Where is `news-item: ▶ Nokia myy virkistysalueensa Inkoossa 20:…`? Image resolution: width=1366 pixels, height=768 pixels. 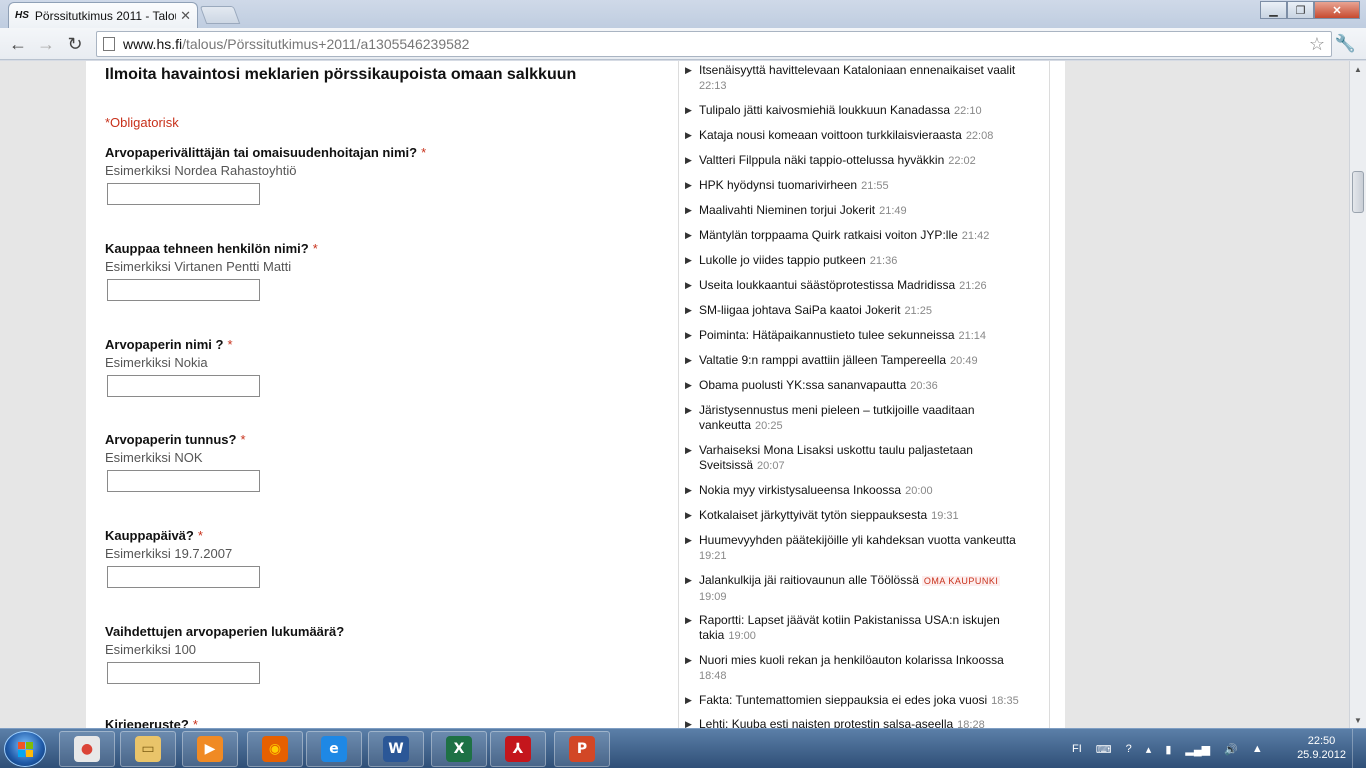 news-item: ▶ Nokia myy virkistysalueensa Inkoossa 20:… is located at coordinates (858, 491).